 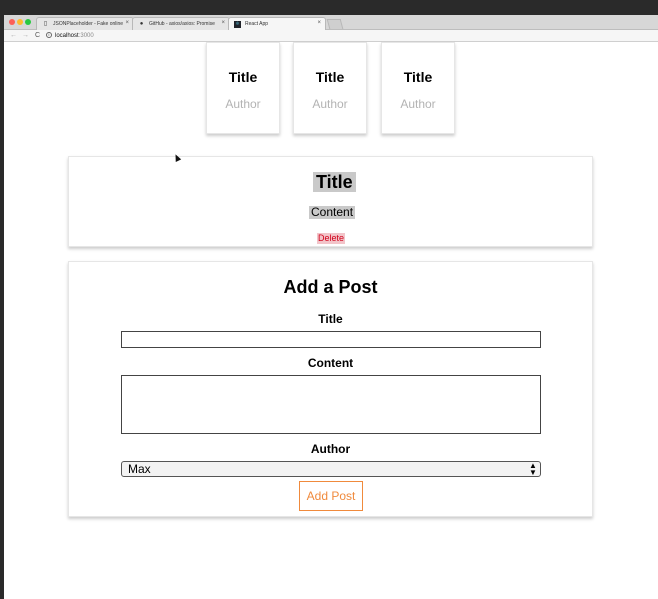 What do you see at coordinates (330, 363) in the screenshot?
I see `content-label: Content` at bounding box center [330, 363].